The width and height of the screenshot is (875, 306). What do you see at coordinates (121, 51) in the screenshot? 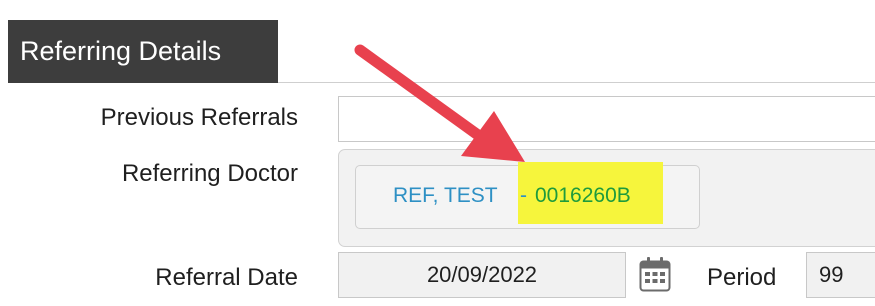
I see `panel-title: Referring Details` at bounding box center [121, 51].